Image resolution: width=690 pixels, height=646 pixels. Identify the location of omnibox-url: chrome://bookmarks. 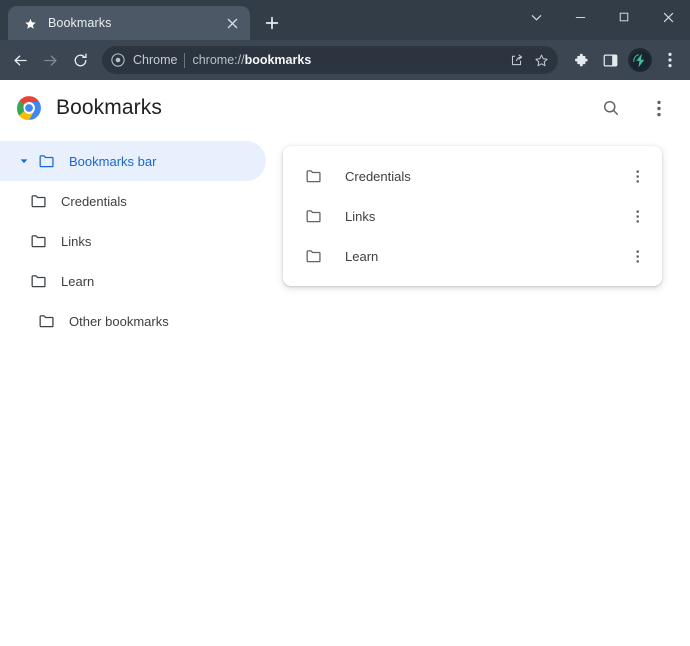
(345, 60).